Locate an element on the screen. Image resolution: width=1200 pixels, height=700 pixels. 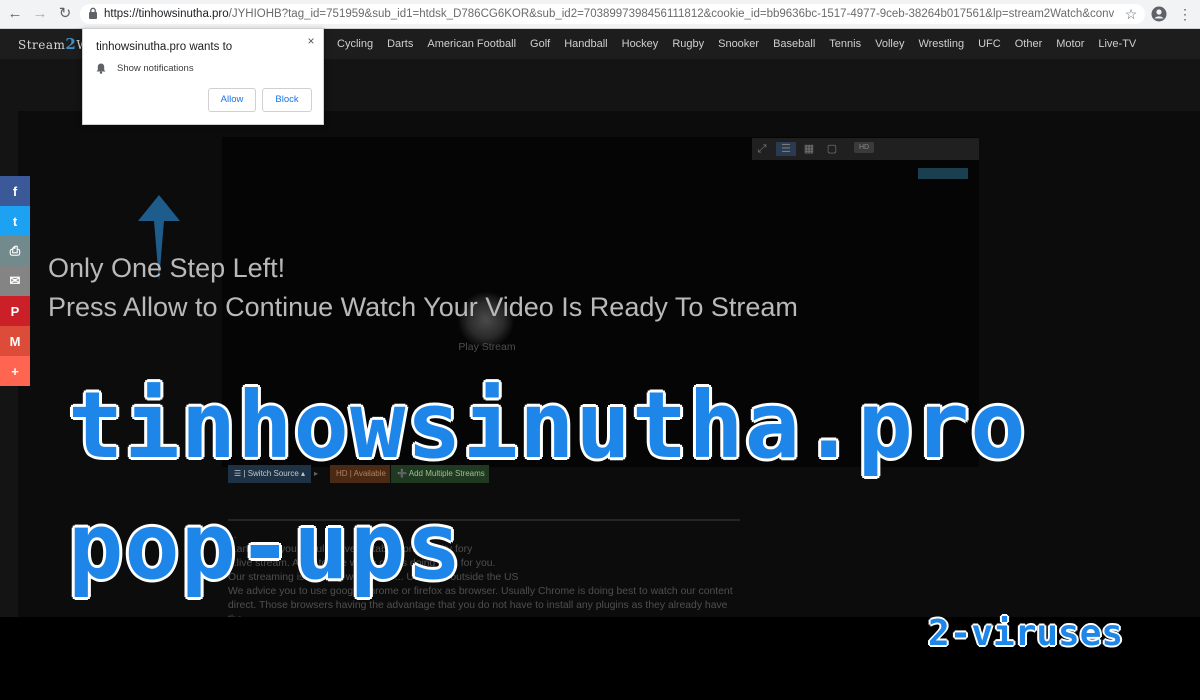
account-icon is located at coordinates (1159, 14).